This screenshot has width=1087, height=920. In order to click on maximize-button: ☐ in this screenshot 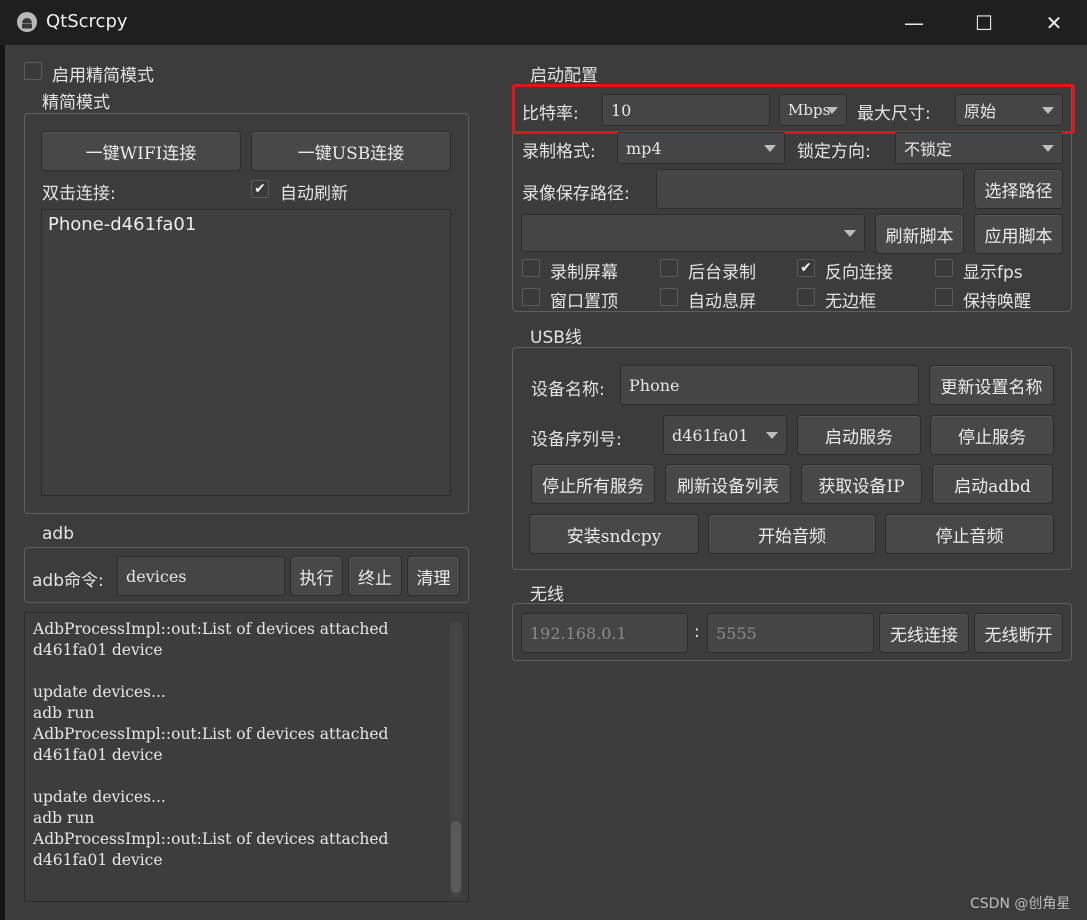, I will do `click(984, 22)`.